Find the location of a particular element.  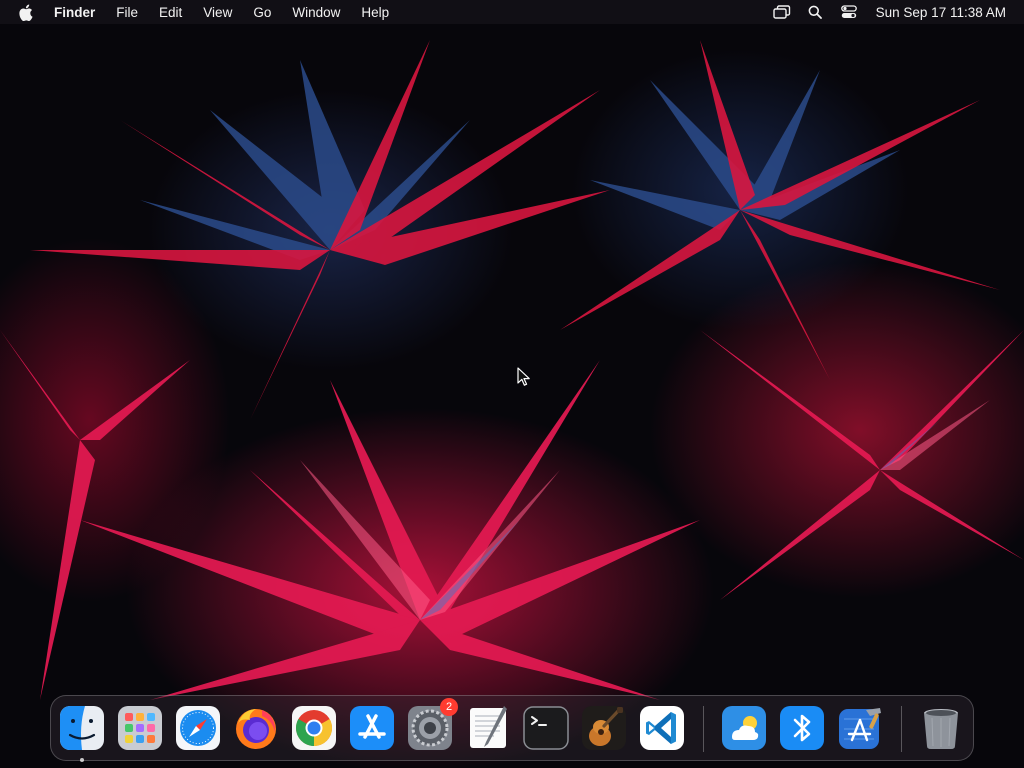

dock-xcode is located at coordinates (860, 728).